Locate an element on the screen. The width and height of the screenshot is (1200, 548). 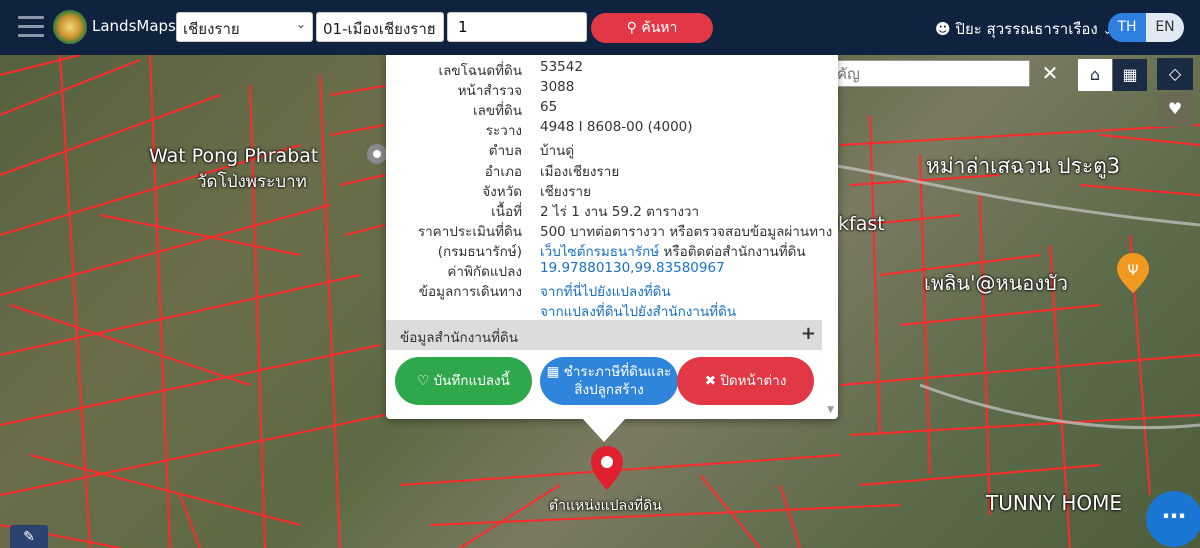
parcel-info-row: เลขโฉนดที่ดิน 53542 is located at coordinates (606, 69).